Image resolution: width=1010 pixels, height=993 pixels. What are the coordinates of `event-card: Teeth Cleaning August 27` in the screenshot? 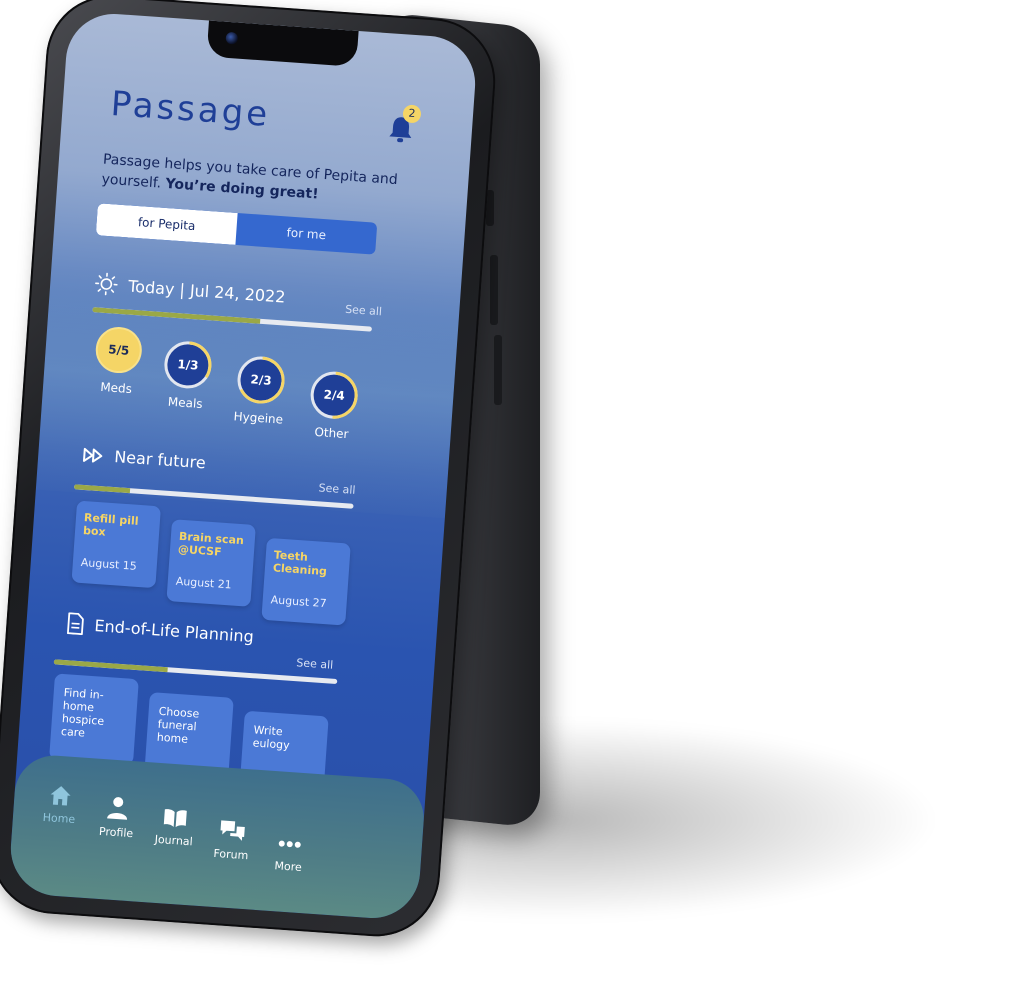 It's located at (306, 581).